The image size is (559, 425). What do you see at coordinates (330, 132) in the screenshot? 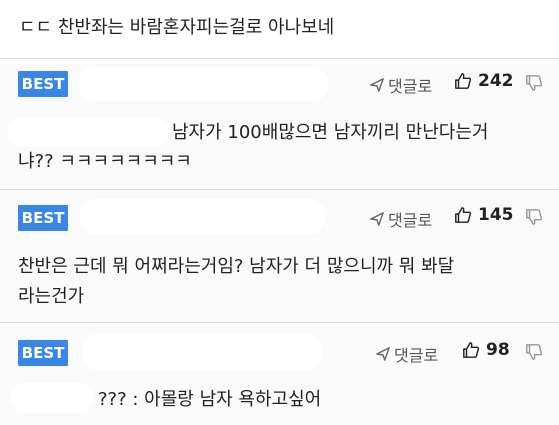
I see `comment-text-line1: 남자가 100배많으면 남자끼리 만난다는거` at bounding box center [330, 132].